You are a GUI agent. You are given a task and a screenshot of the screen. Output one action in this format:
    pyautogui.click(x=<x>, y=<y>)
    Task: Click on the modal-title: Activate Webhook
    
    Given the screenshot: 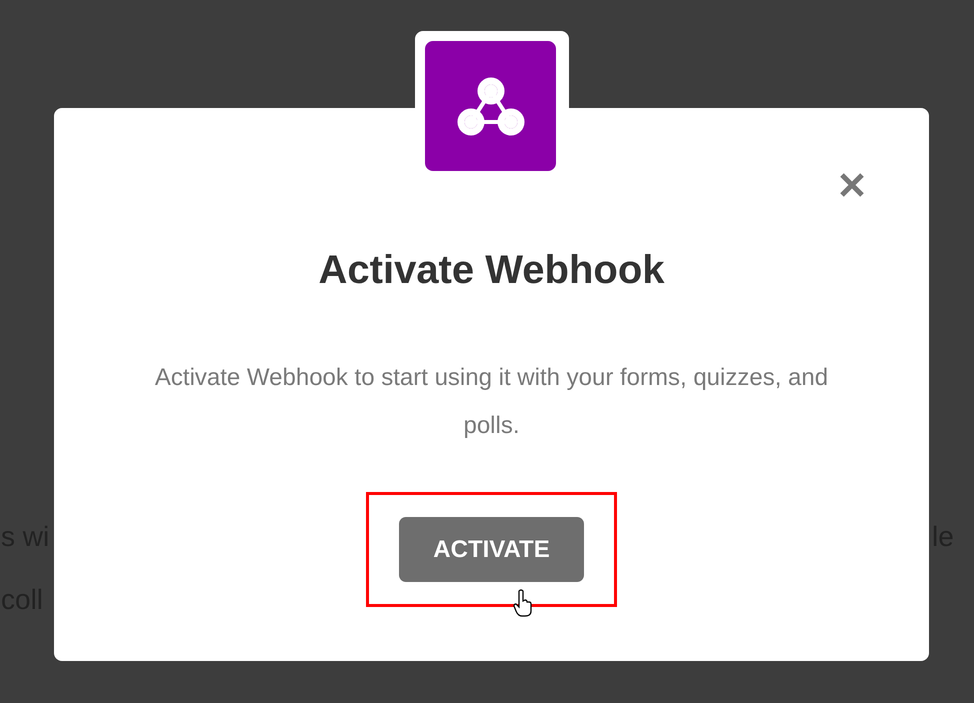 What is the action you would take?
    pyautogui.click(x=491, y=270)
    